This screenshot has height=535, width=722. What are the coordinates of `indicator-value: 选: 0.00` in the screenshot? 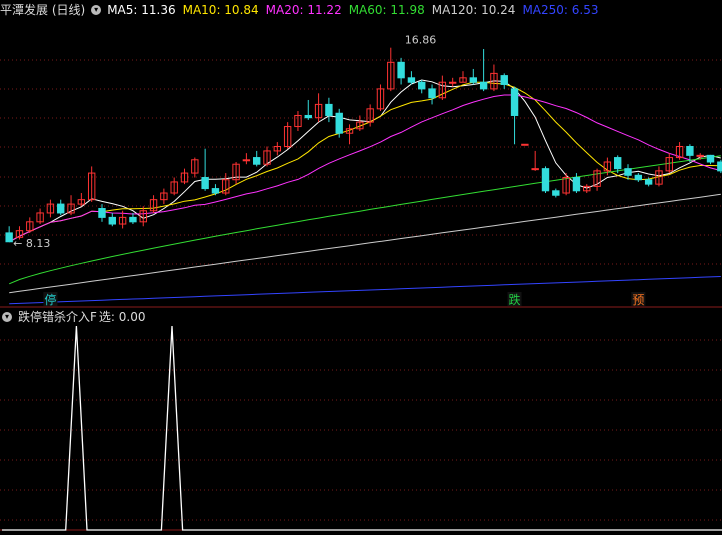 It's located at (122, 317).